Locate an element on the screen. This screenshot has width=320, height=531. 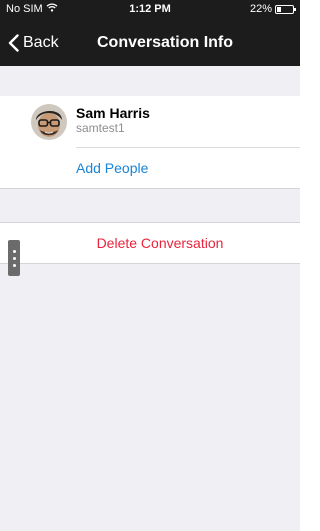
add-people-button: Add People is located at coordinates (112, 168).